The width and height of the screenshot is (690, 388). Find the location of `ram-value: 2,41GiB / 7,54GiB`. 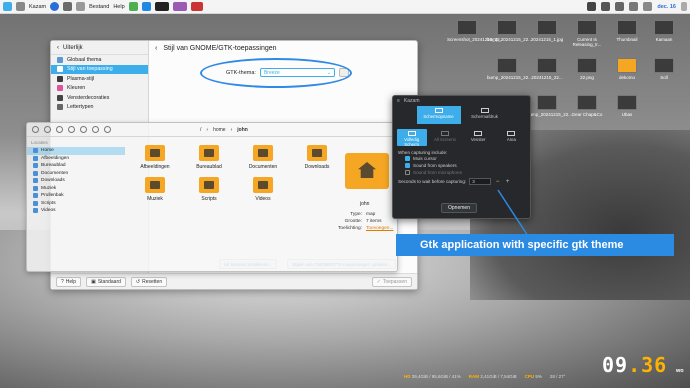

ram-value: 2,41GiB / 7,54GiB is located at coordinates (498, 376).